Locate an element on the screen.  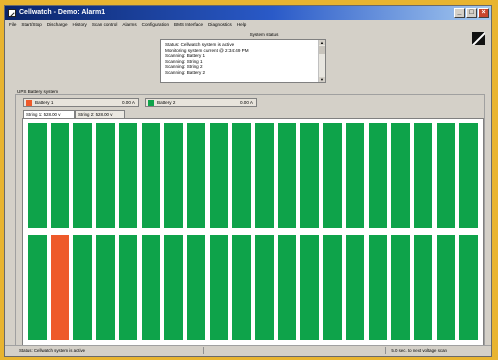
menu-start-stop: Start/Stop is located at coordinates (31, 25).